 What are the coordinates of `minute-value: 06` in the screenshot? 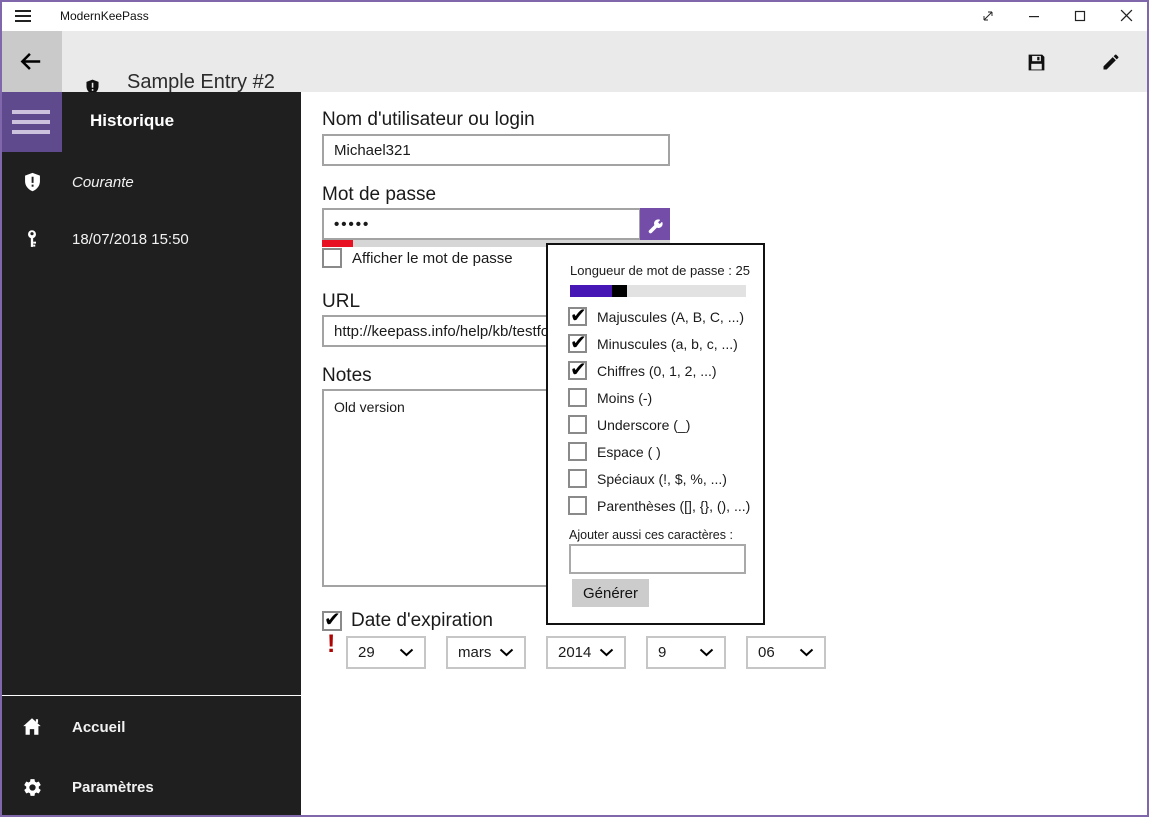 It's located at (766, 652).